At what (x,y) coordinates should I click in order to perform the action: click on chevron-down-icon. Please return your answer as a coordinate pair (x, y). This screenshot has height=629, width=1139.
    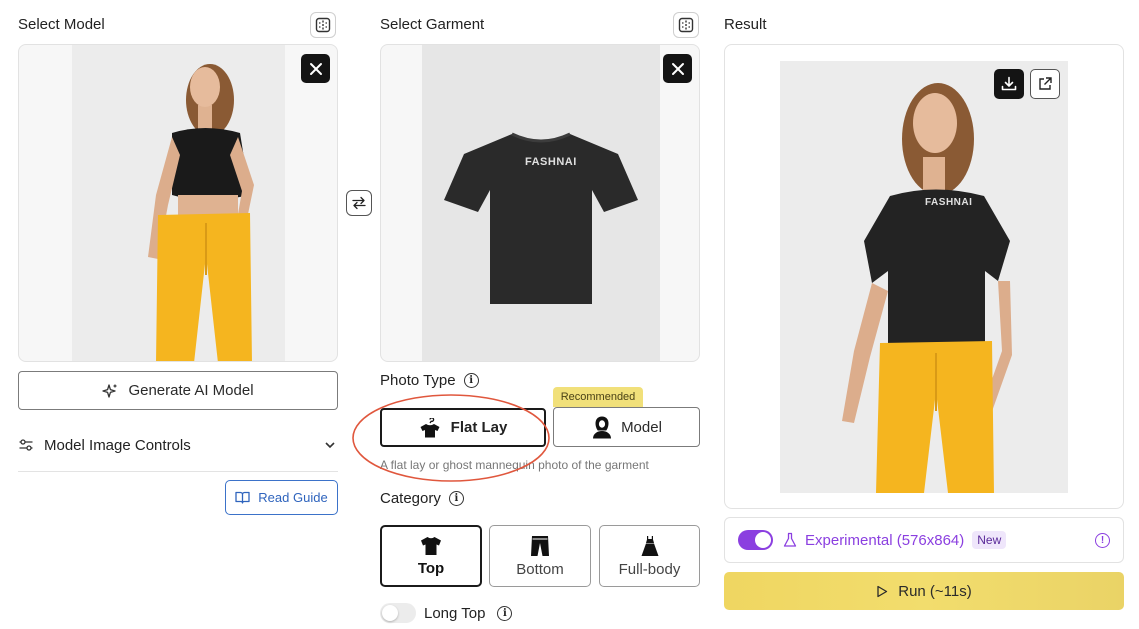
    Looking at the image, I should click on (330, 445).